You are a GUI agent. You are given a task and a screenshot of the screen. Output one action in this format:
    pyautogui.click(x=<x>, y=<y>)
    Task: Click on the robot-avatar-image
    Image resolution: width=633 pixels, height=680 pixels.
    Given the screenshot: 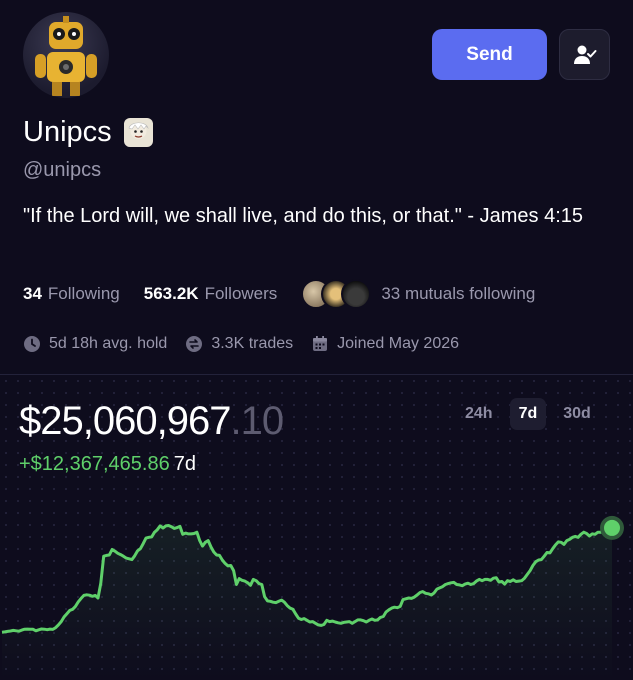 What is the action you would take?
    pyautogui.click(x=66, y=56)
    